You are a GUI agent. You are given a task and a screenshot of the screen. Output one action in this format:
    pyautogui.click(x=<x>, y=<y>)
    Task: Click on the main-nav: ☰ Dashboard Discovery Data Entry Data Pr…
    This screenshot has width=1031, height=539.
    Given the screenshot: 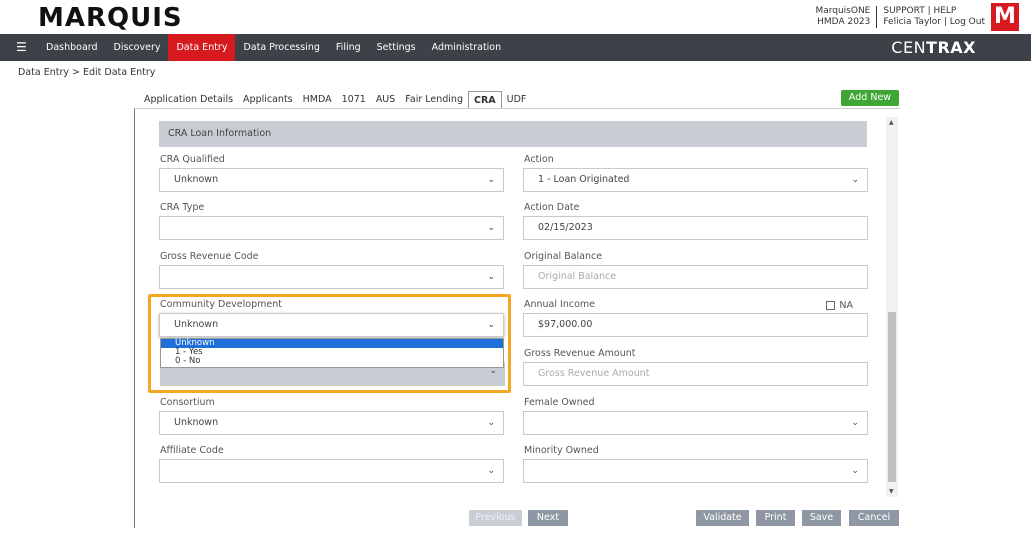 What is the action you would take?
    pyautogui.click(x=515, y=47)
    